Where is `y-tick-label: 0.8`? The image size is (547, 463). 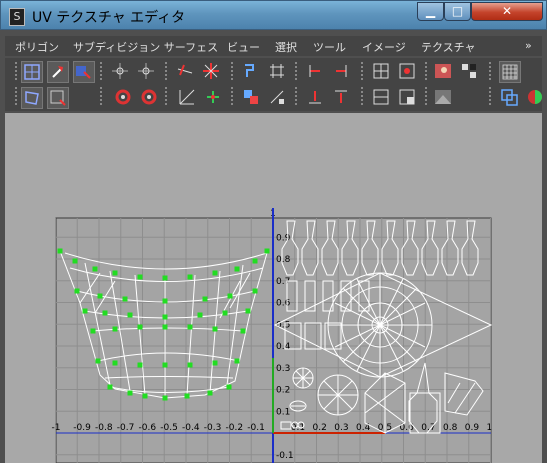 y-tick-label: 0.8 is located at coordinates (283, 260).